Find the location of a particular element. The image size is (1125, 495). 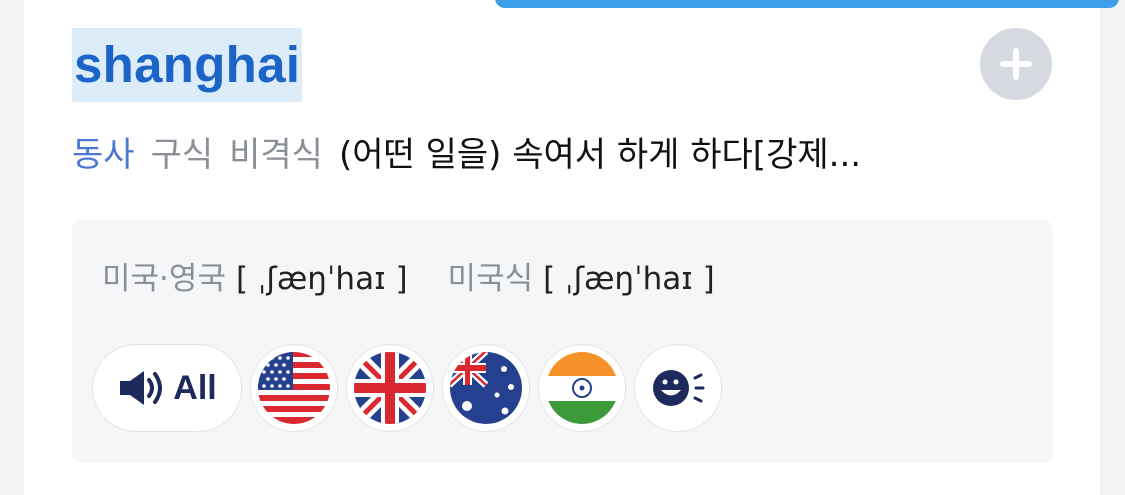

us-audio-button is located at coordinates (294, 388).